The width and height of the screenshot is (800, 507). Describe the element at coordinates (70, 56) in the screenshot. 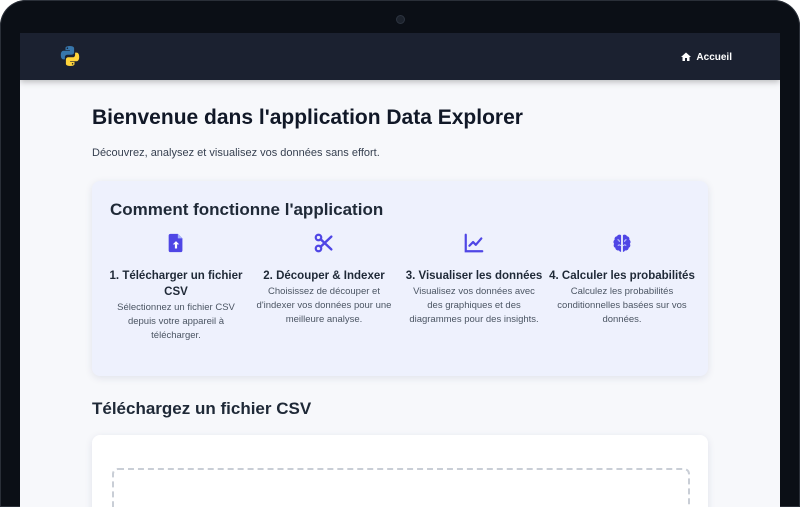

I see `python-logo-icon` at that location.